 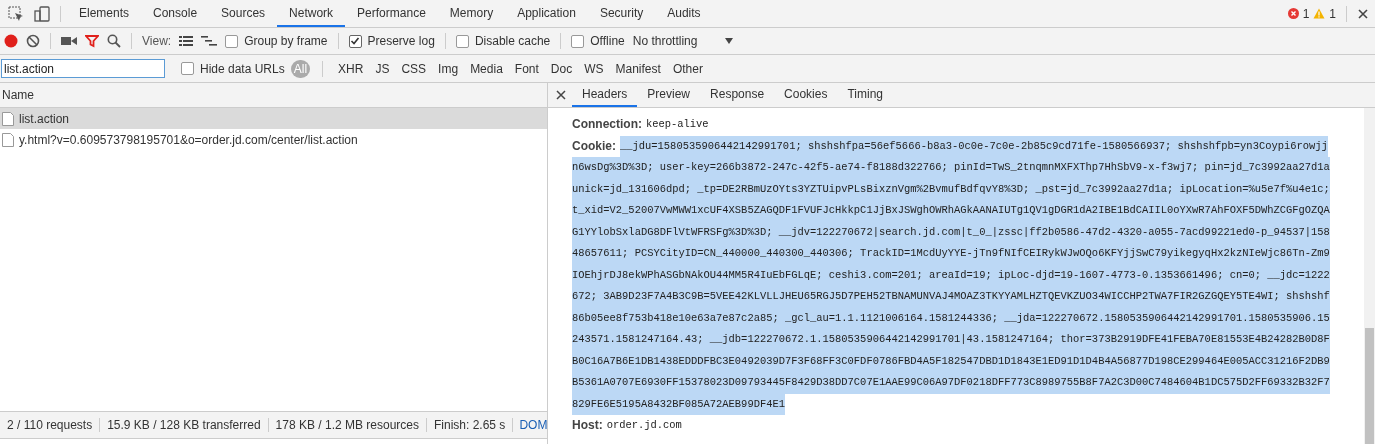 I want to click on scrollbar, so click(x=1369, y=276).